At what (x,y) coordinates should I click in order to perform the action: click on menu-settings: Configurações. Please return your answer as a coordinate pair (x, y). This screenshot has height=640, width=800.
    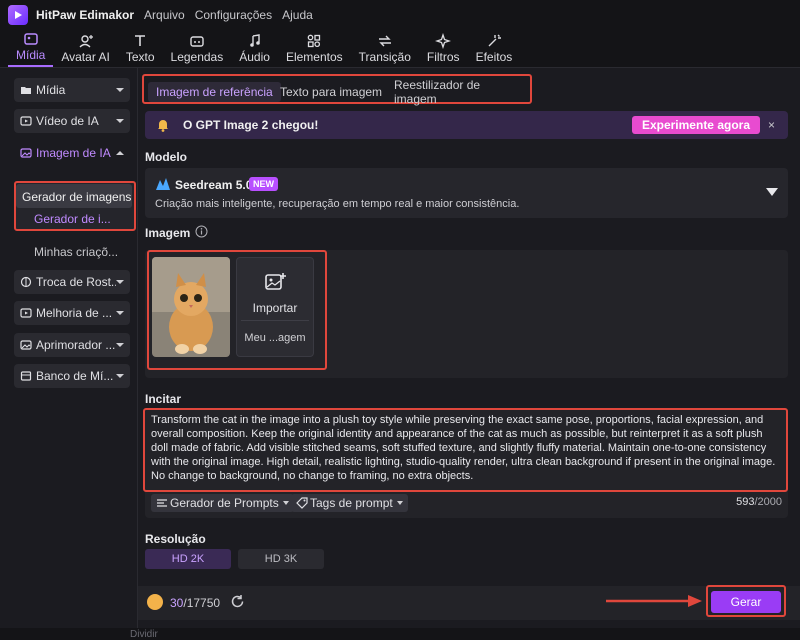
    Looking at the image, I should click on (233, 15).